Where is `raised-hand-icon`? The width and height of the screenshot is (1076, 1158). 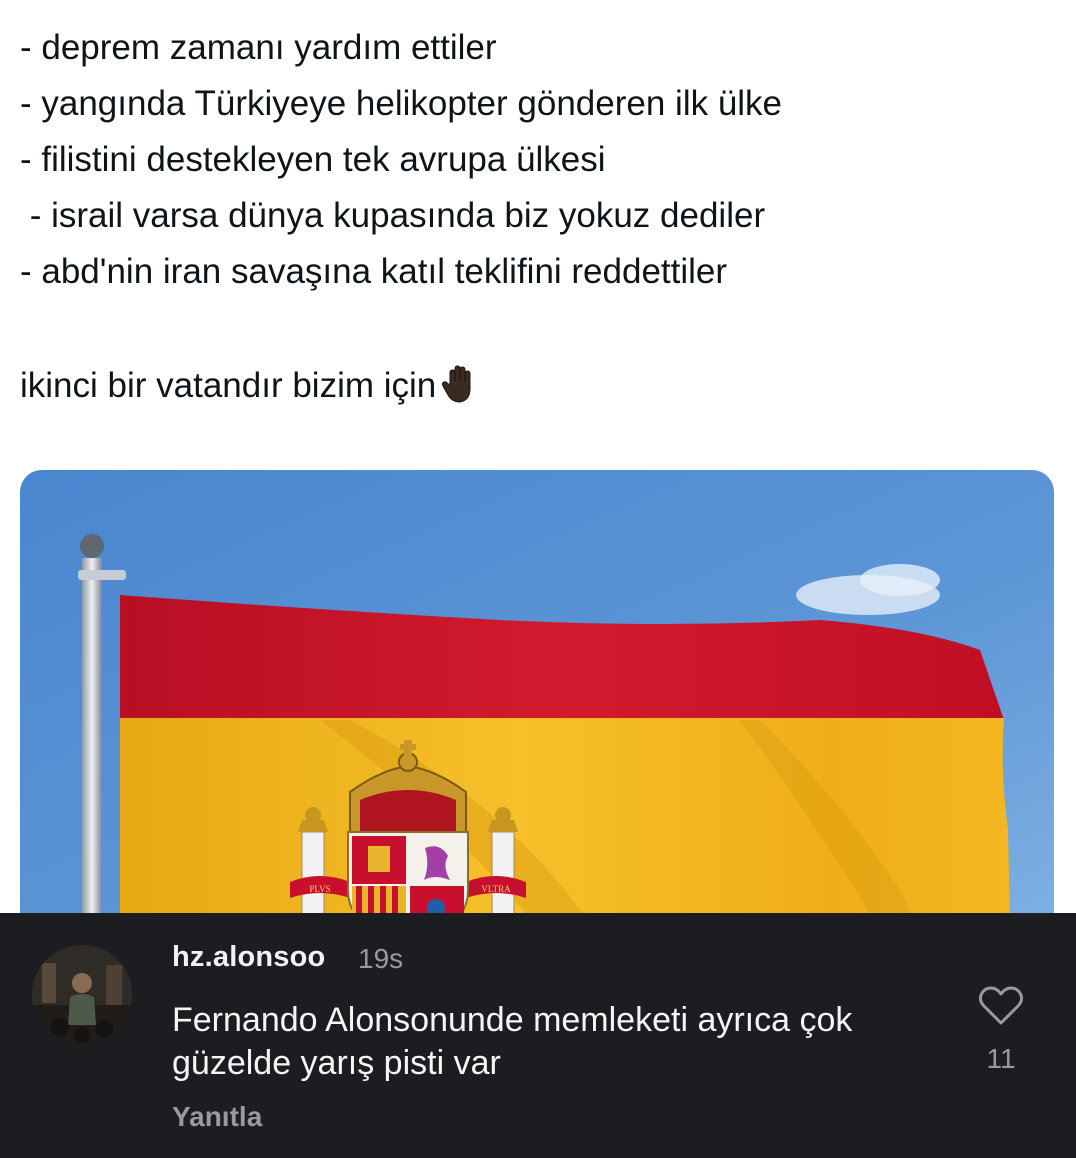
raised-hand-icon is located at coordinates (459, 384).